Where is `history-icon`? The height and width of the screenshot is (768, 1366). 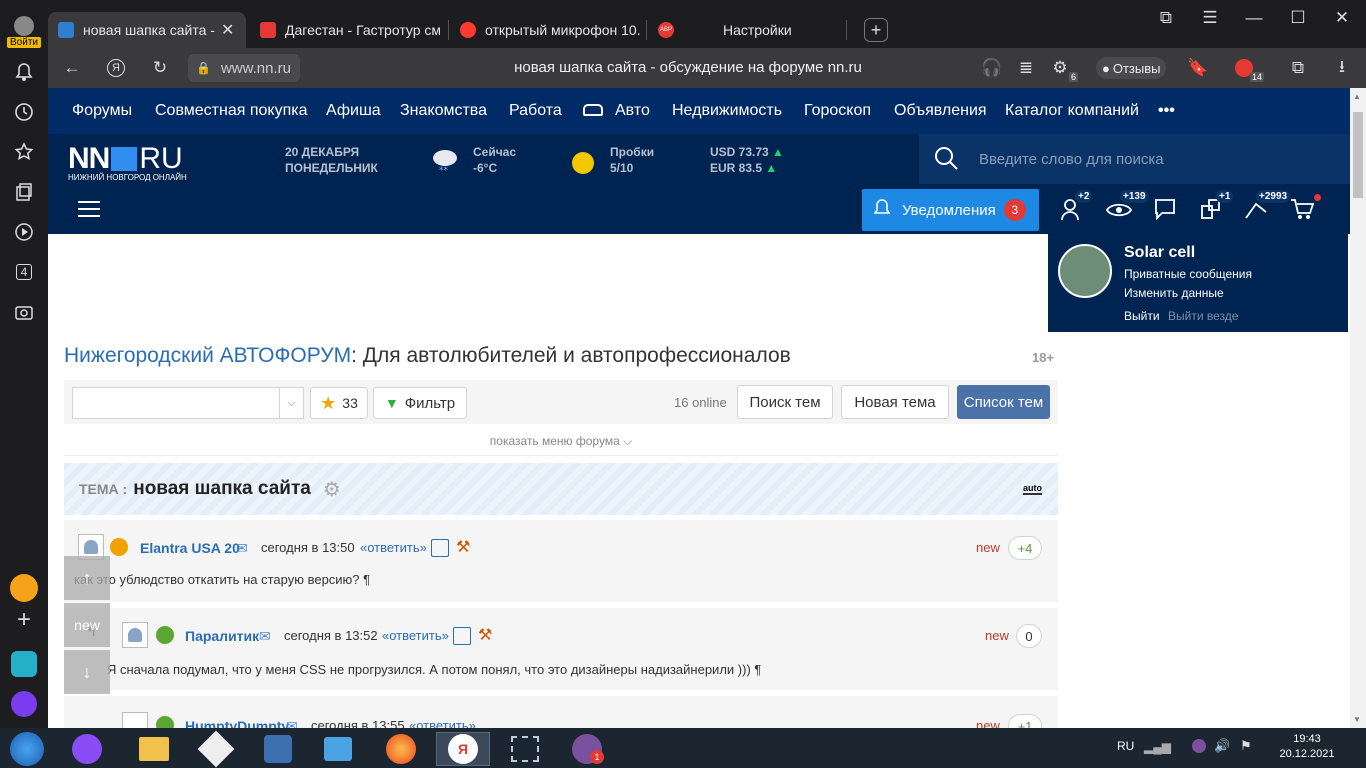 history-icon is located at coordinates (24, 112).